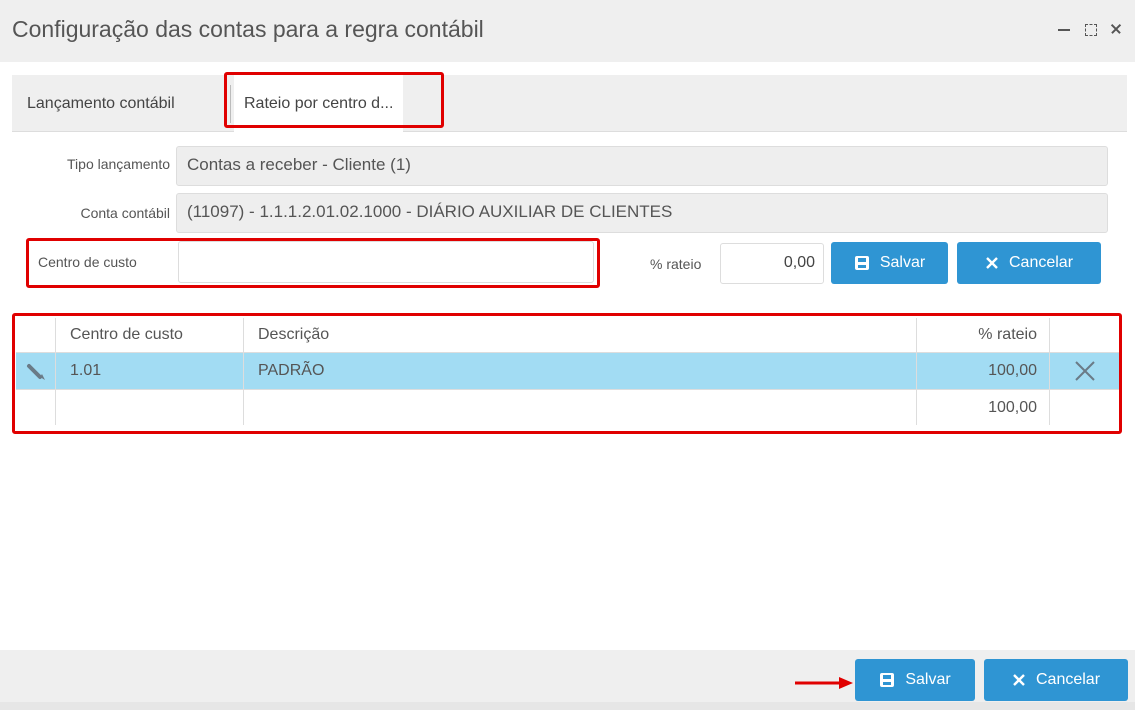  Describe the element at coordinates (580, 407) in the screenshot. I see `total-cell-descricao` at that location.